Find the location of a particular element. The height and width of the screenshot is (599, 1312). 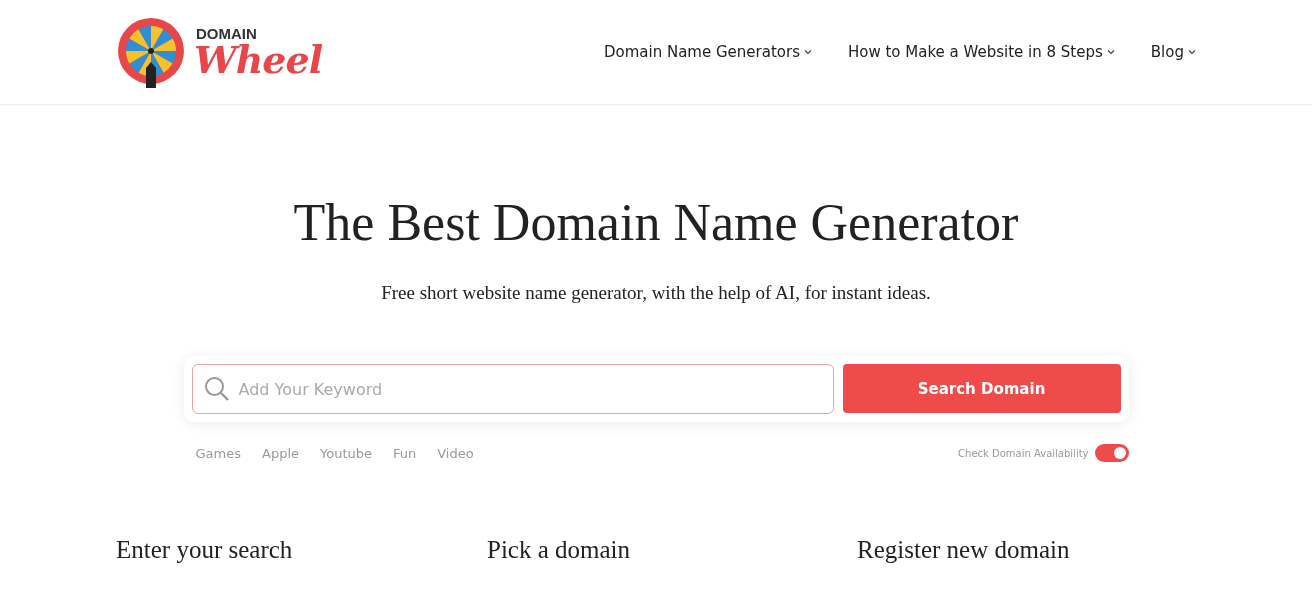

nav-link: How to Make a Website in 8 Steps is located at coordinates (981, 52).